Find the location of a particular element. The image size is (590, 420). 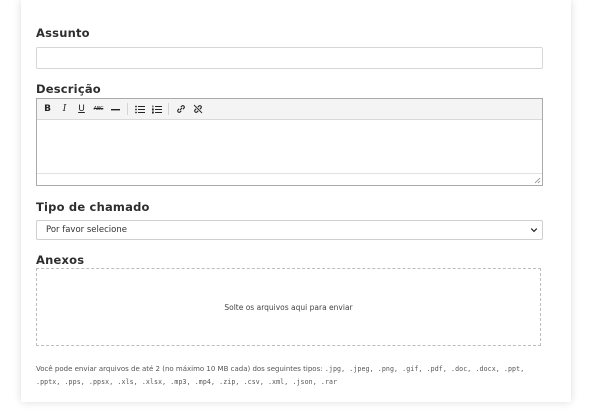

dropzone-text: Solte os arquivos aqui para enviar is located at coordinates (288, 307).